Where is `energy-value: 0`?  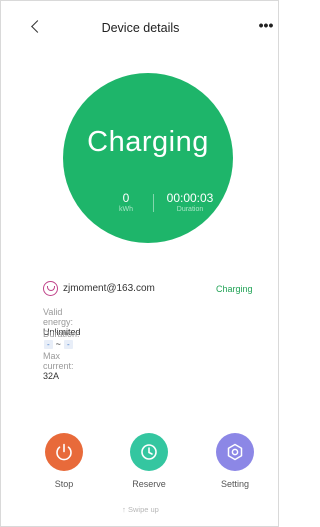 energy-value: 0 is located at coordinates (126, 198).